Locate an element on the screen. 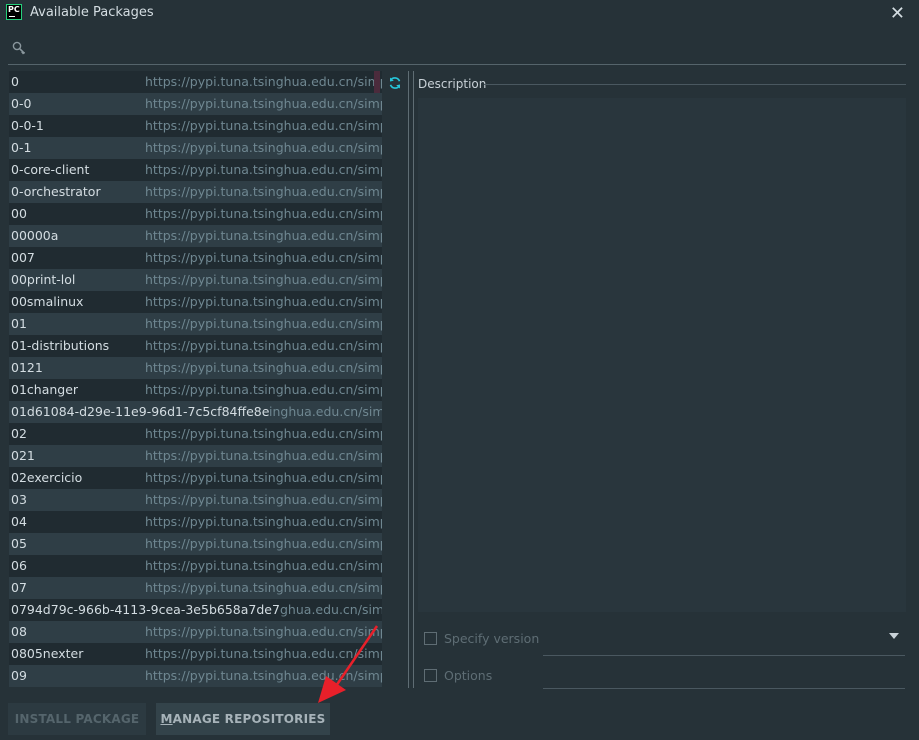 The width and height of the screenshot is (919, 740). specify-version-label: Specify version is located at coordinates (492, 638).